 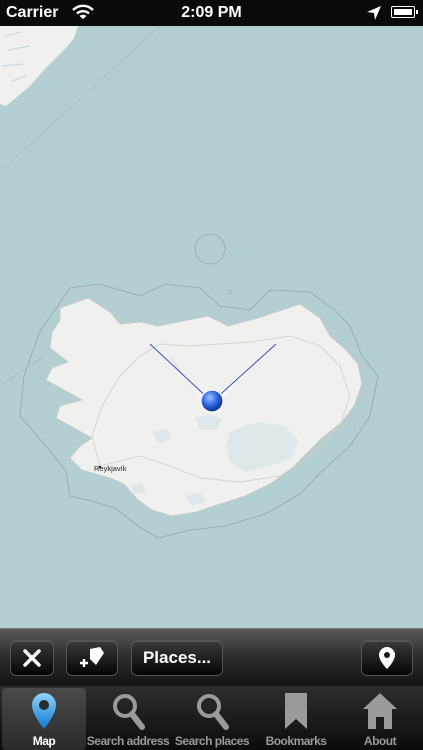 I want to click on clear-button, so click(x=32, y=658).